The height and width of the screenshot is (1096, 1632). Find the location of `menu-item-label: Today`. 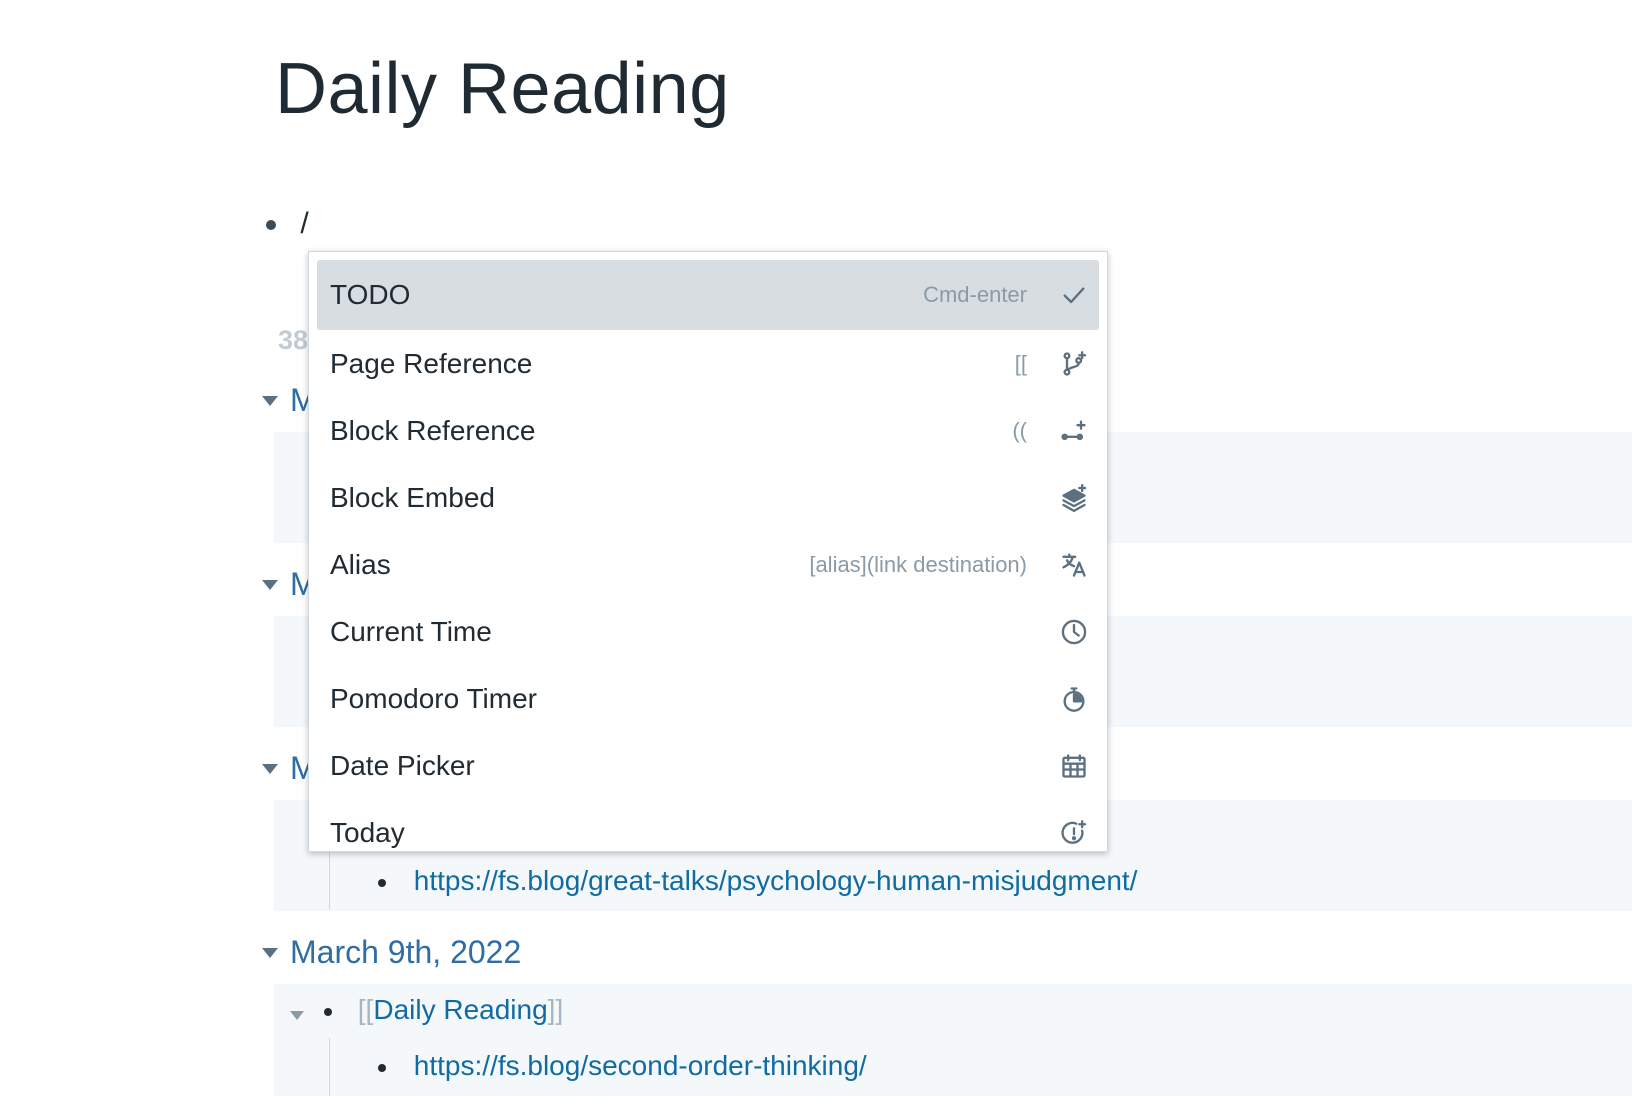

menu-item-label: Today is located at coordinates (367, 832).